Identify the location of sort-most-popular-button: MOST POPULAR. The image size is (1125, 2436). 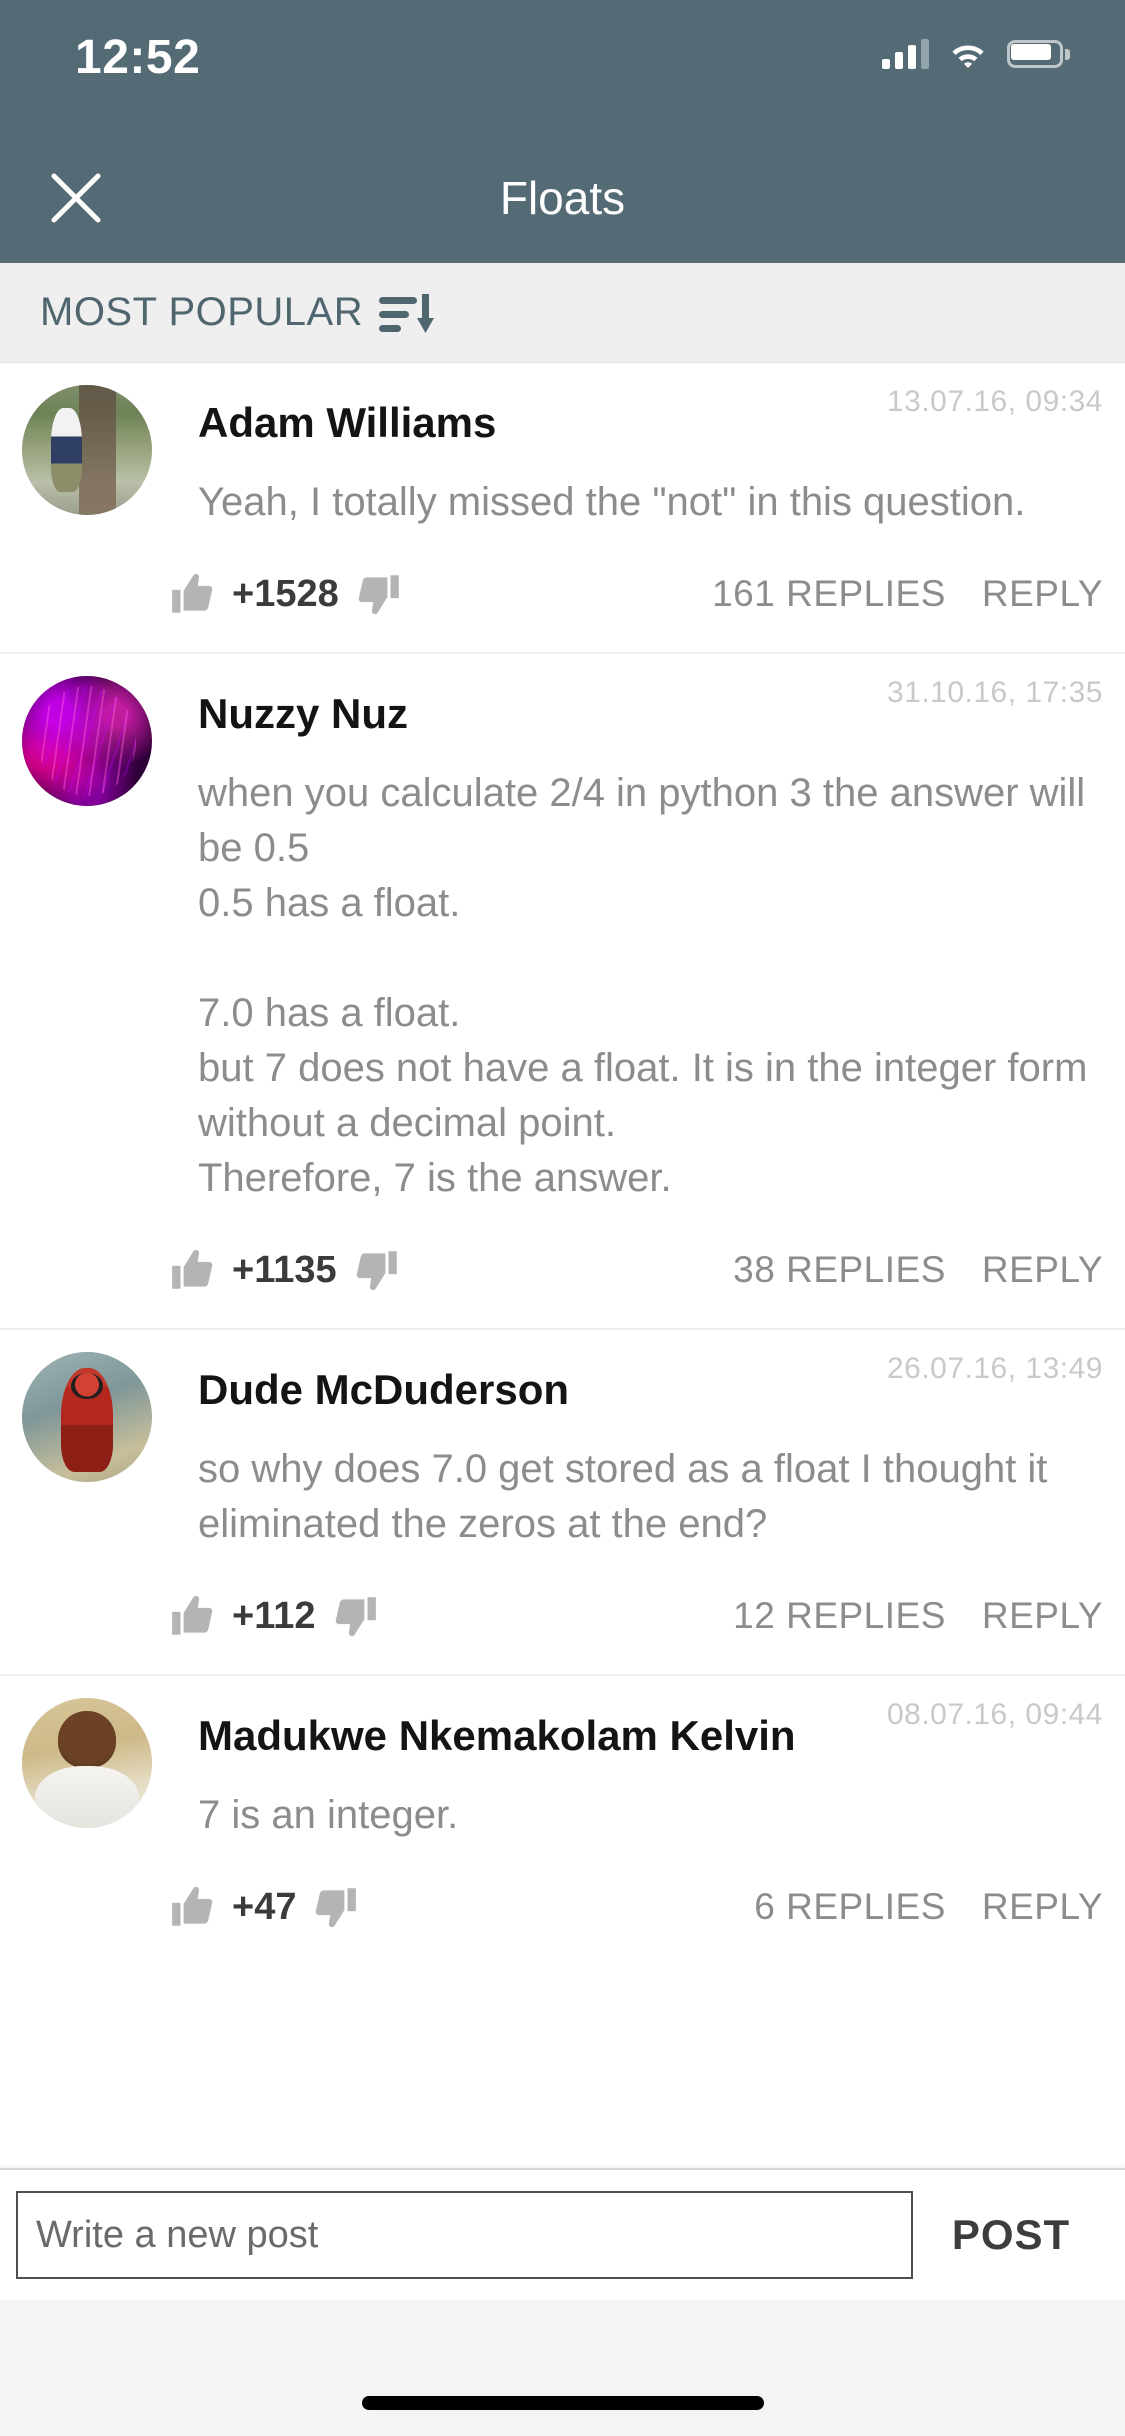
(238, 312).